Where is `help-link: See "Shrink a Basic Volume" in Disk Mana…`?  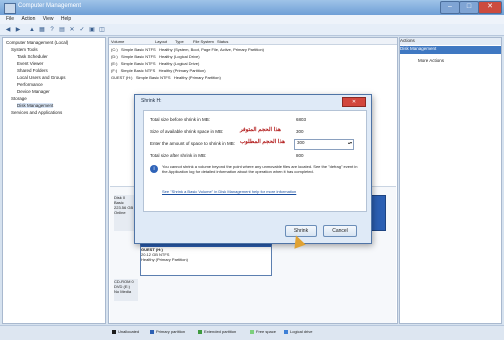
help-link: See "Shrink a Basic Volume" in Disk Mana… is located at coordinates (261, 191).